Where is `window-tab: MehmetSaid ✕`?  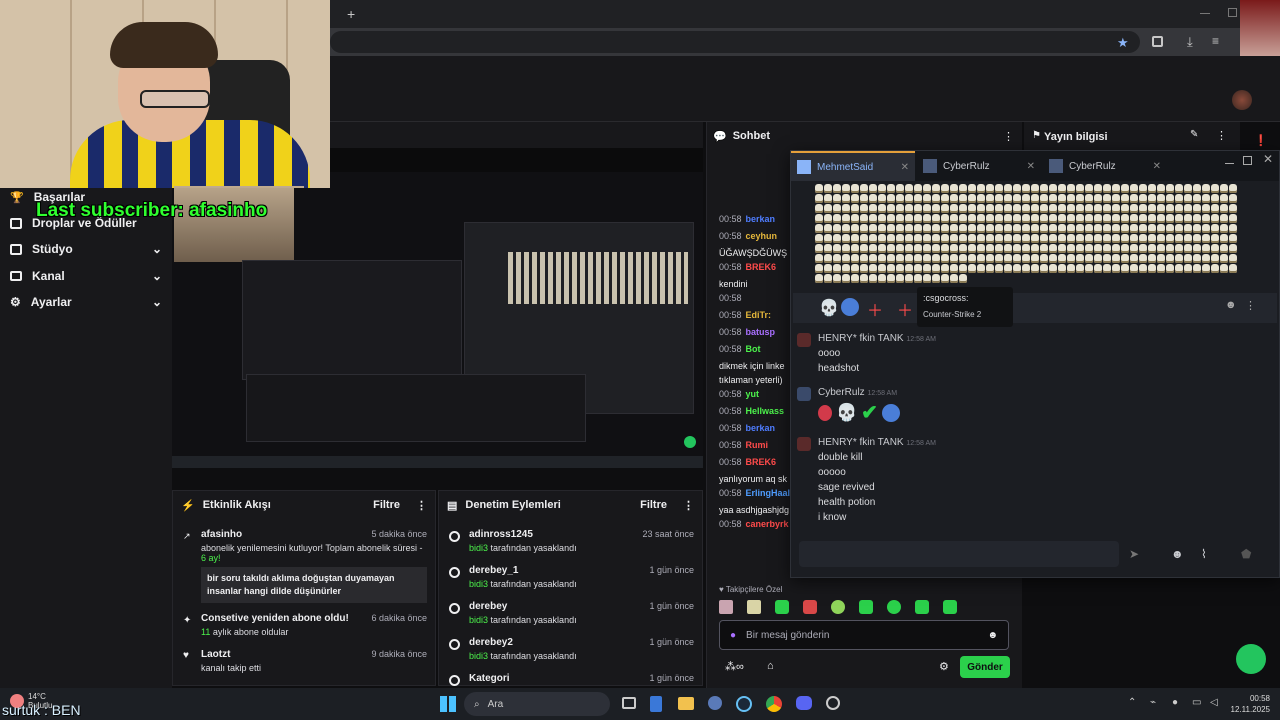 window-tab: MehmetSaid ✕ is located at coordinates (853, 166).